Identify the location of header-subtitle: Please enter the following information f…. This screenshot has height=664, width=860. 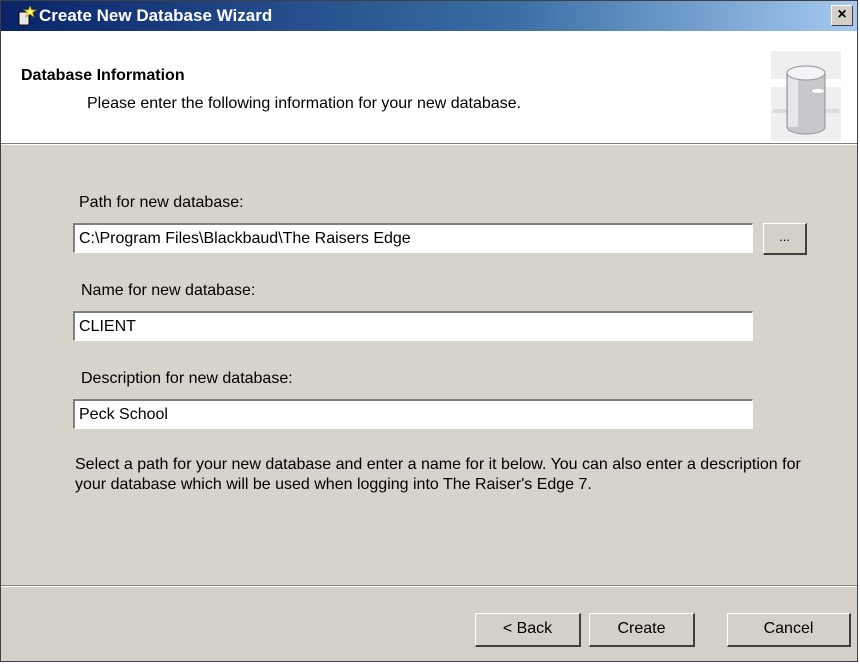
(304, 103).